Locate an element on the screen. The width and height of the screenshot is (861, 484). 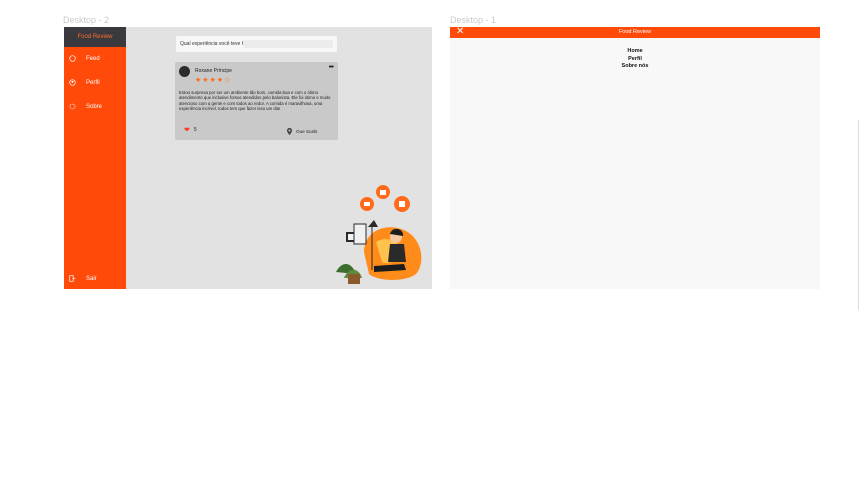
sidebar-item-sobre-label: Sobre is located at coordinates (94, 106).